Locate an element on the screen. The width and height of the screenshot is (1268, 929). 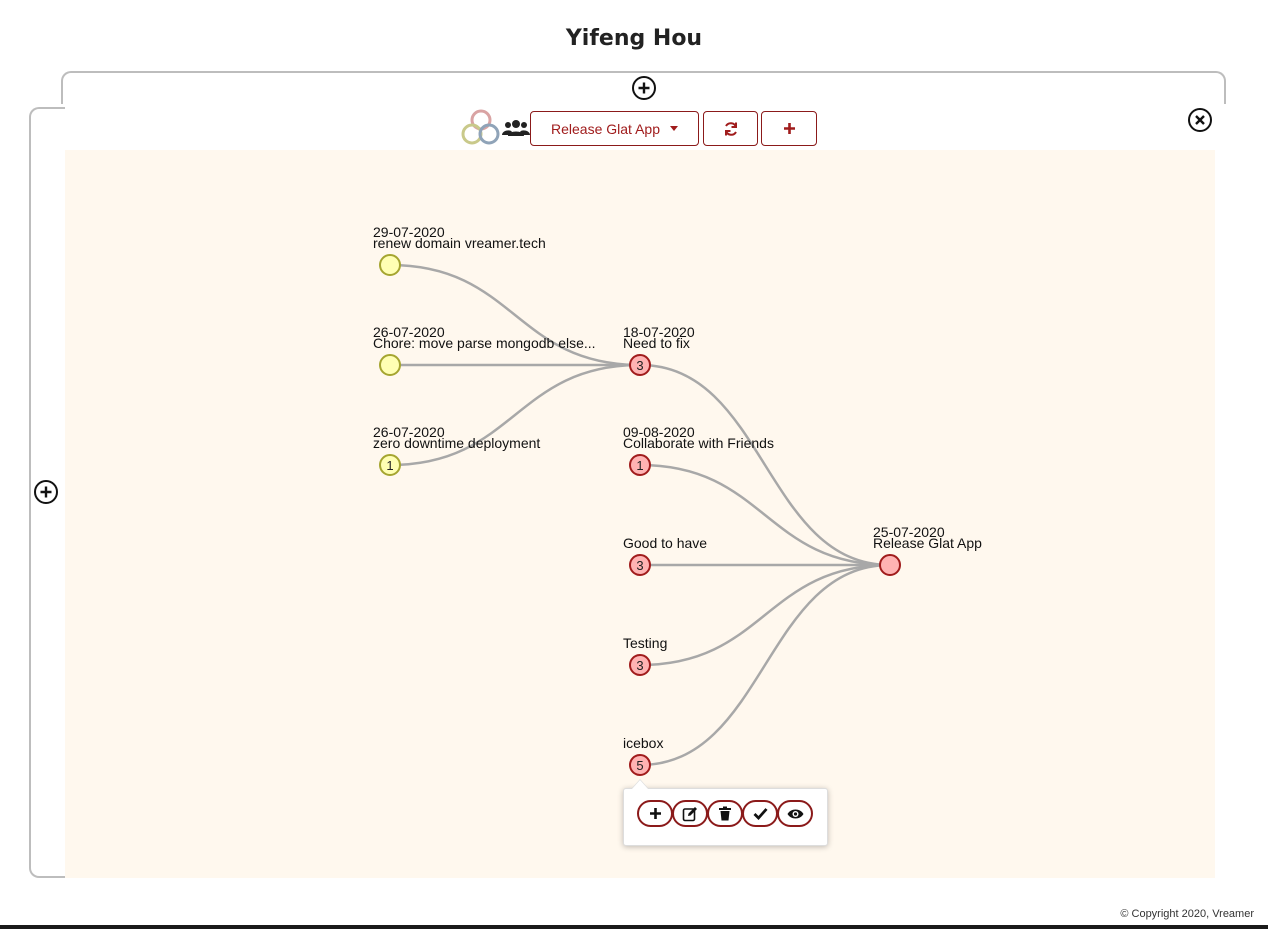
eye-icon is located at coordinates (795, 813).